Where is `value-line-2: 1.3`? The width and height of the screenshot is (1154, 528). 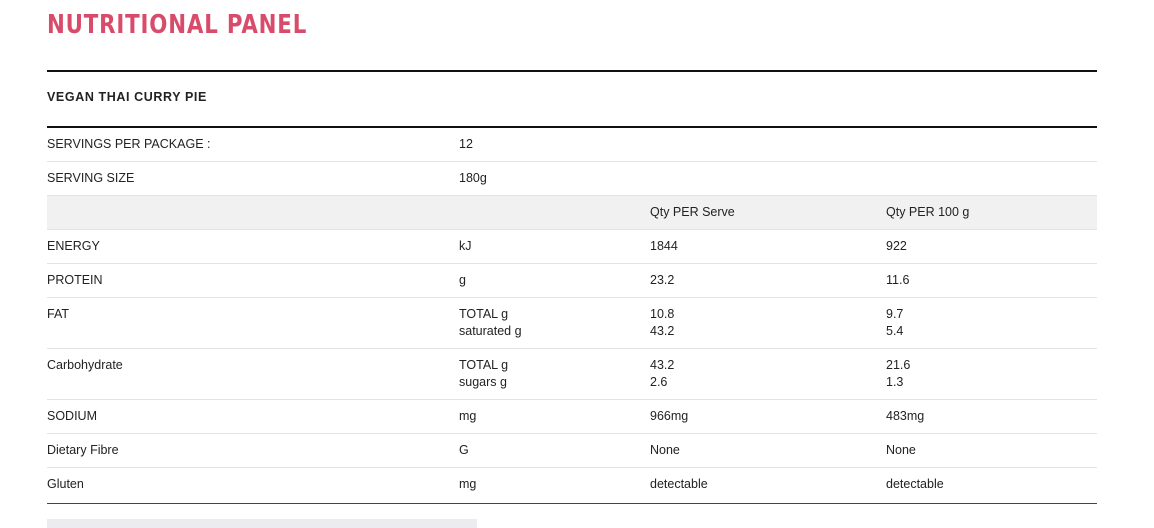 value-line-2: 1.3 is located at coordinates (895, 382).